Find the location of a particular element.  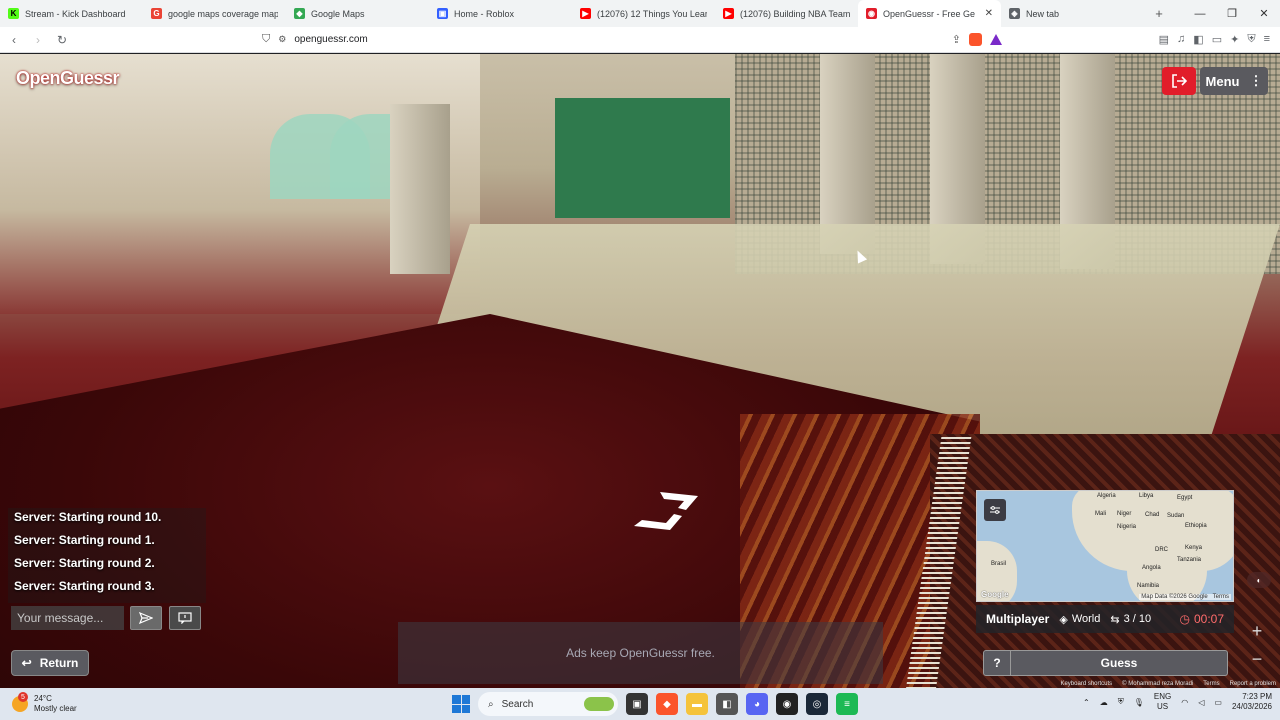

round-count: 3 / 10 is located at coordinates (1137, 619).